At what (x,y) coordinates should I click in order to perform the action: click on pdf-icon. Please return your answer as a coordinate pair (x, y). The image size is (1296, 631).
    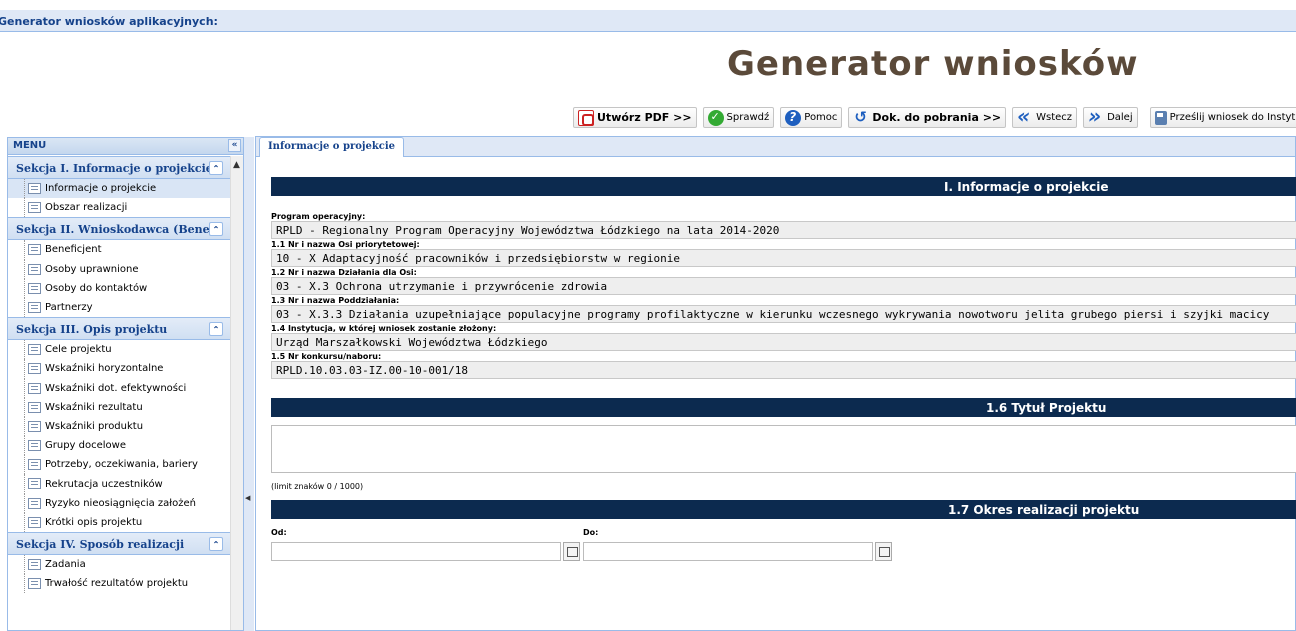
    Looking at the image, I should click on (586, 117).